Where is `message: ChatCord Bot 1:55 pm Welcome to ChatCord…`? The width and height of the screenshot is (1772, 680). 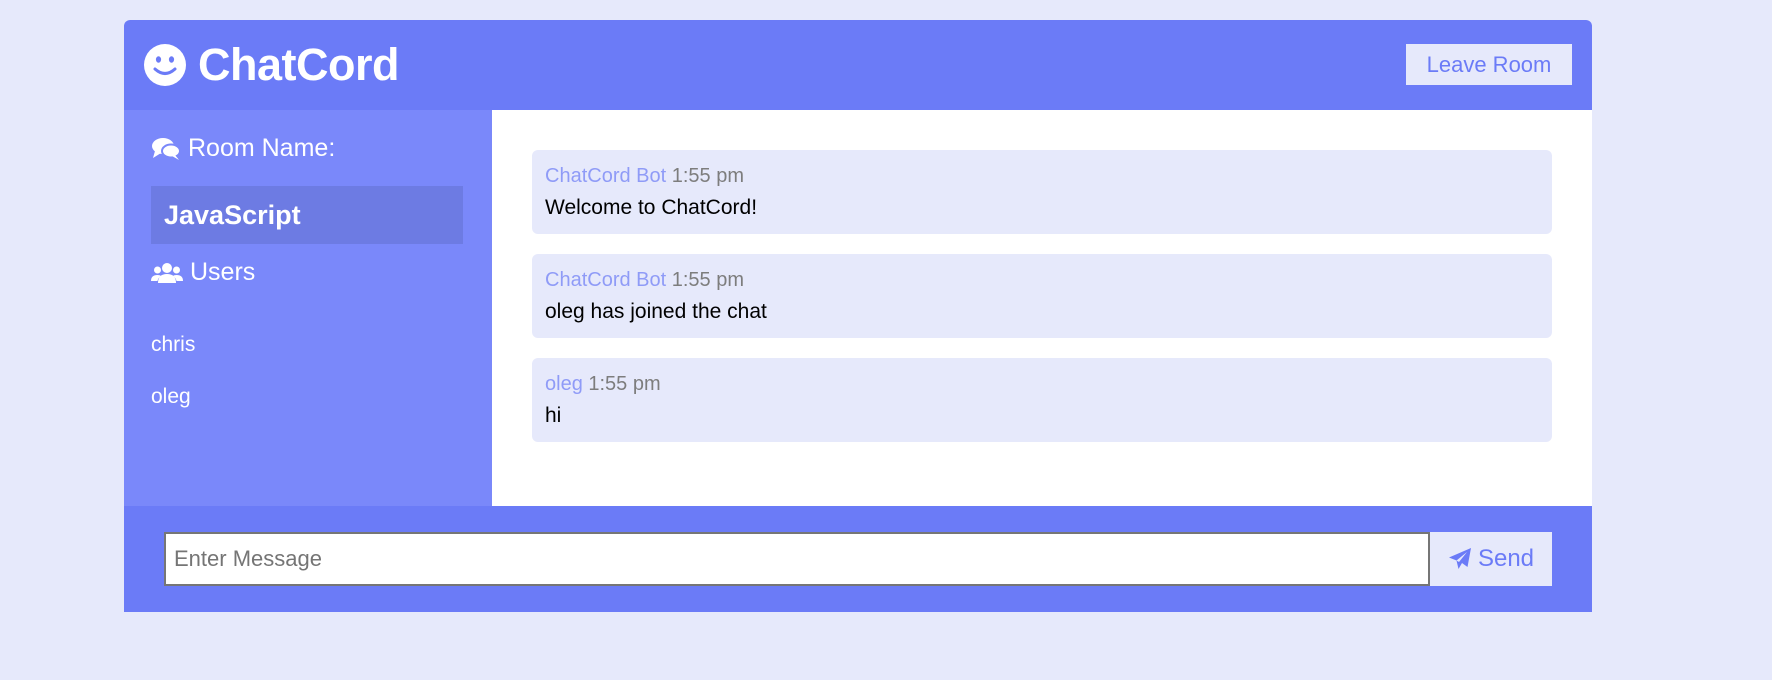
message: ChatCord Bot 1:55 pm Welcome to ChatCord… is located at coordinates (1042, 192).